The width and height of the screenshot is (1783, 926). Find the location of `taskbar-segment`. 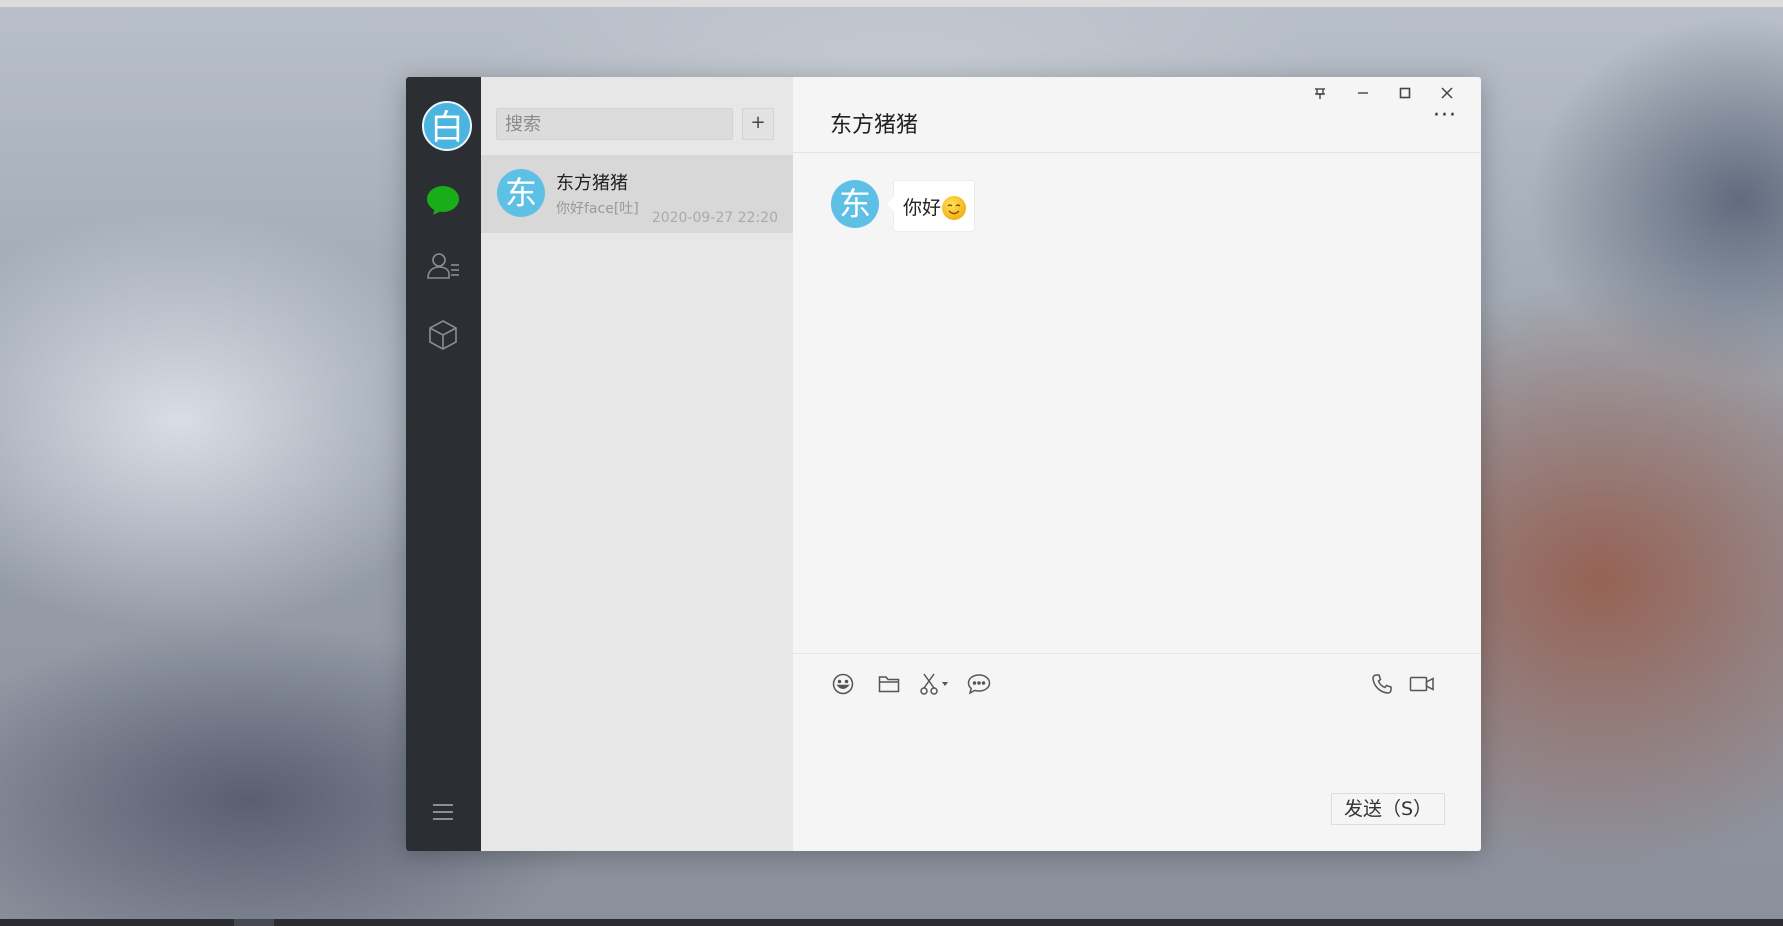

taskbar-segment is located at coordinates (254, 922).